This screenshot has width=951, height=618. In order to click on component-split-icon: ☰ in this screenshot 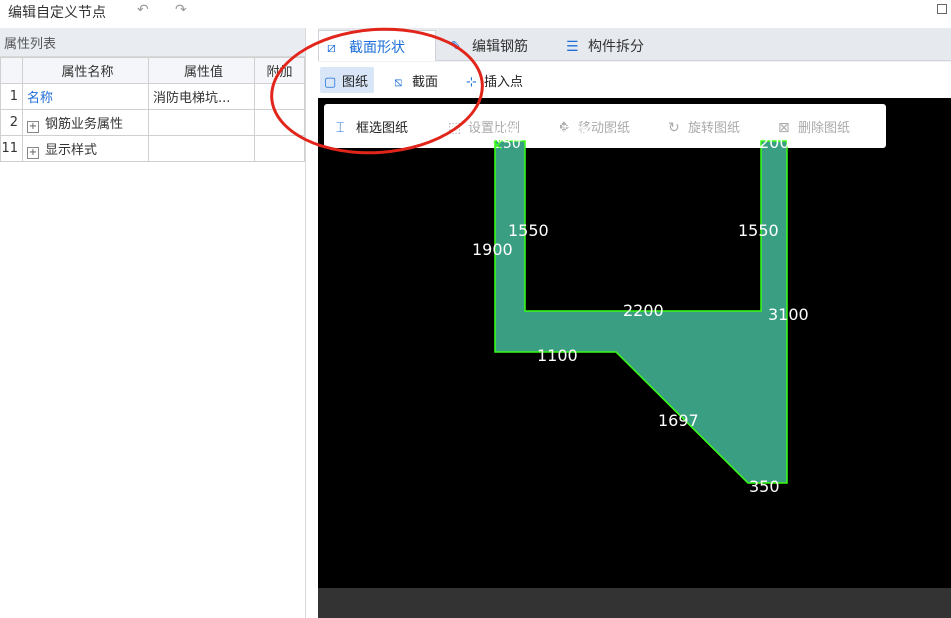, I will do `click(572, 47)`.